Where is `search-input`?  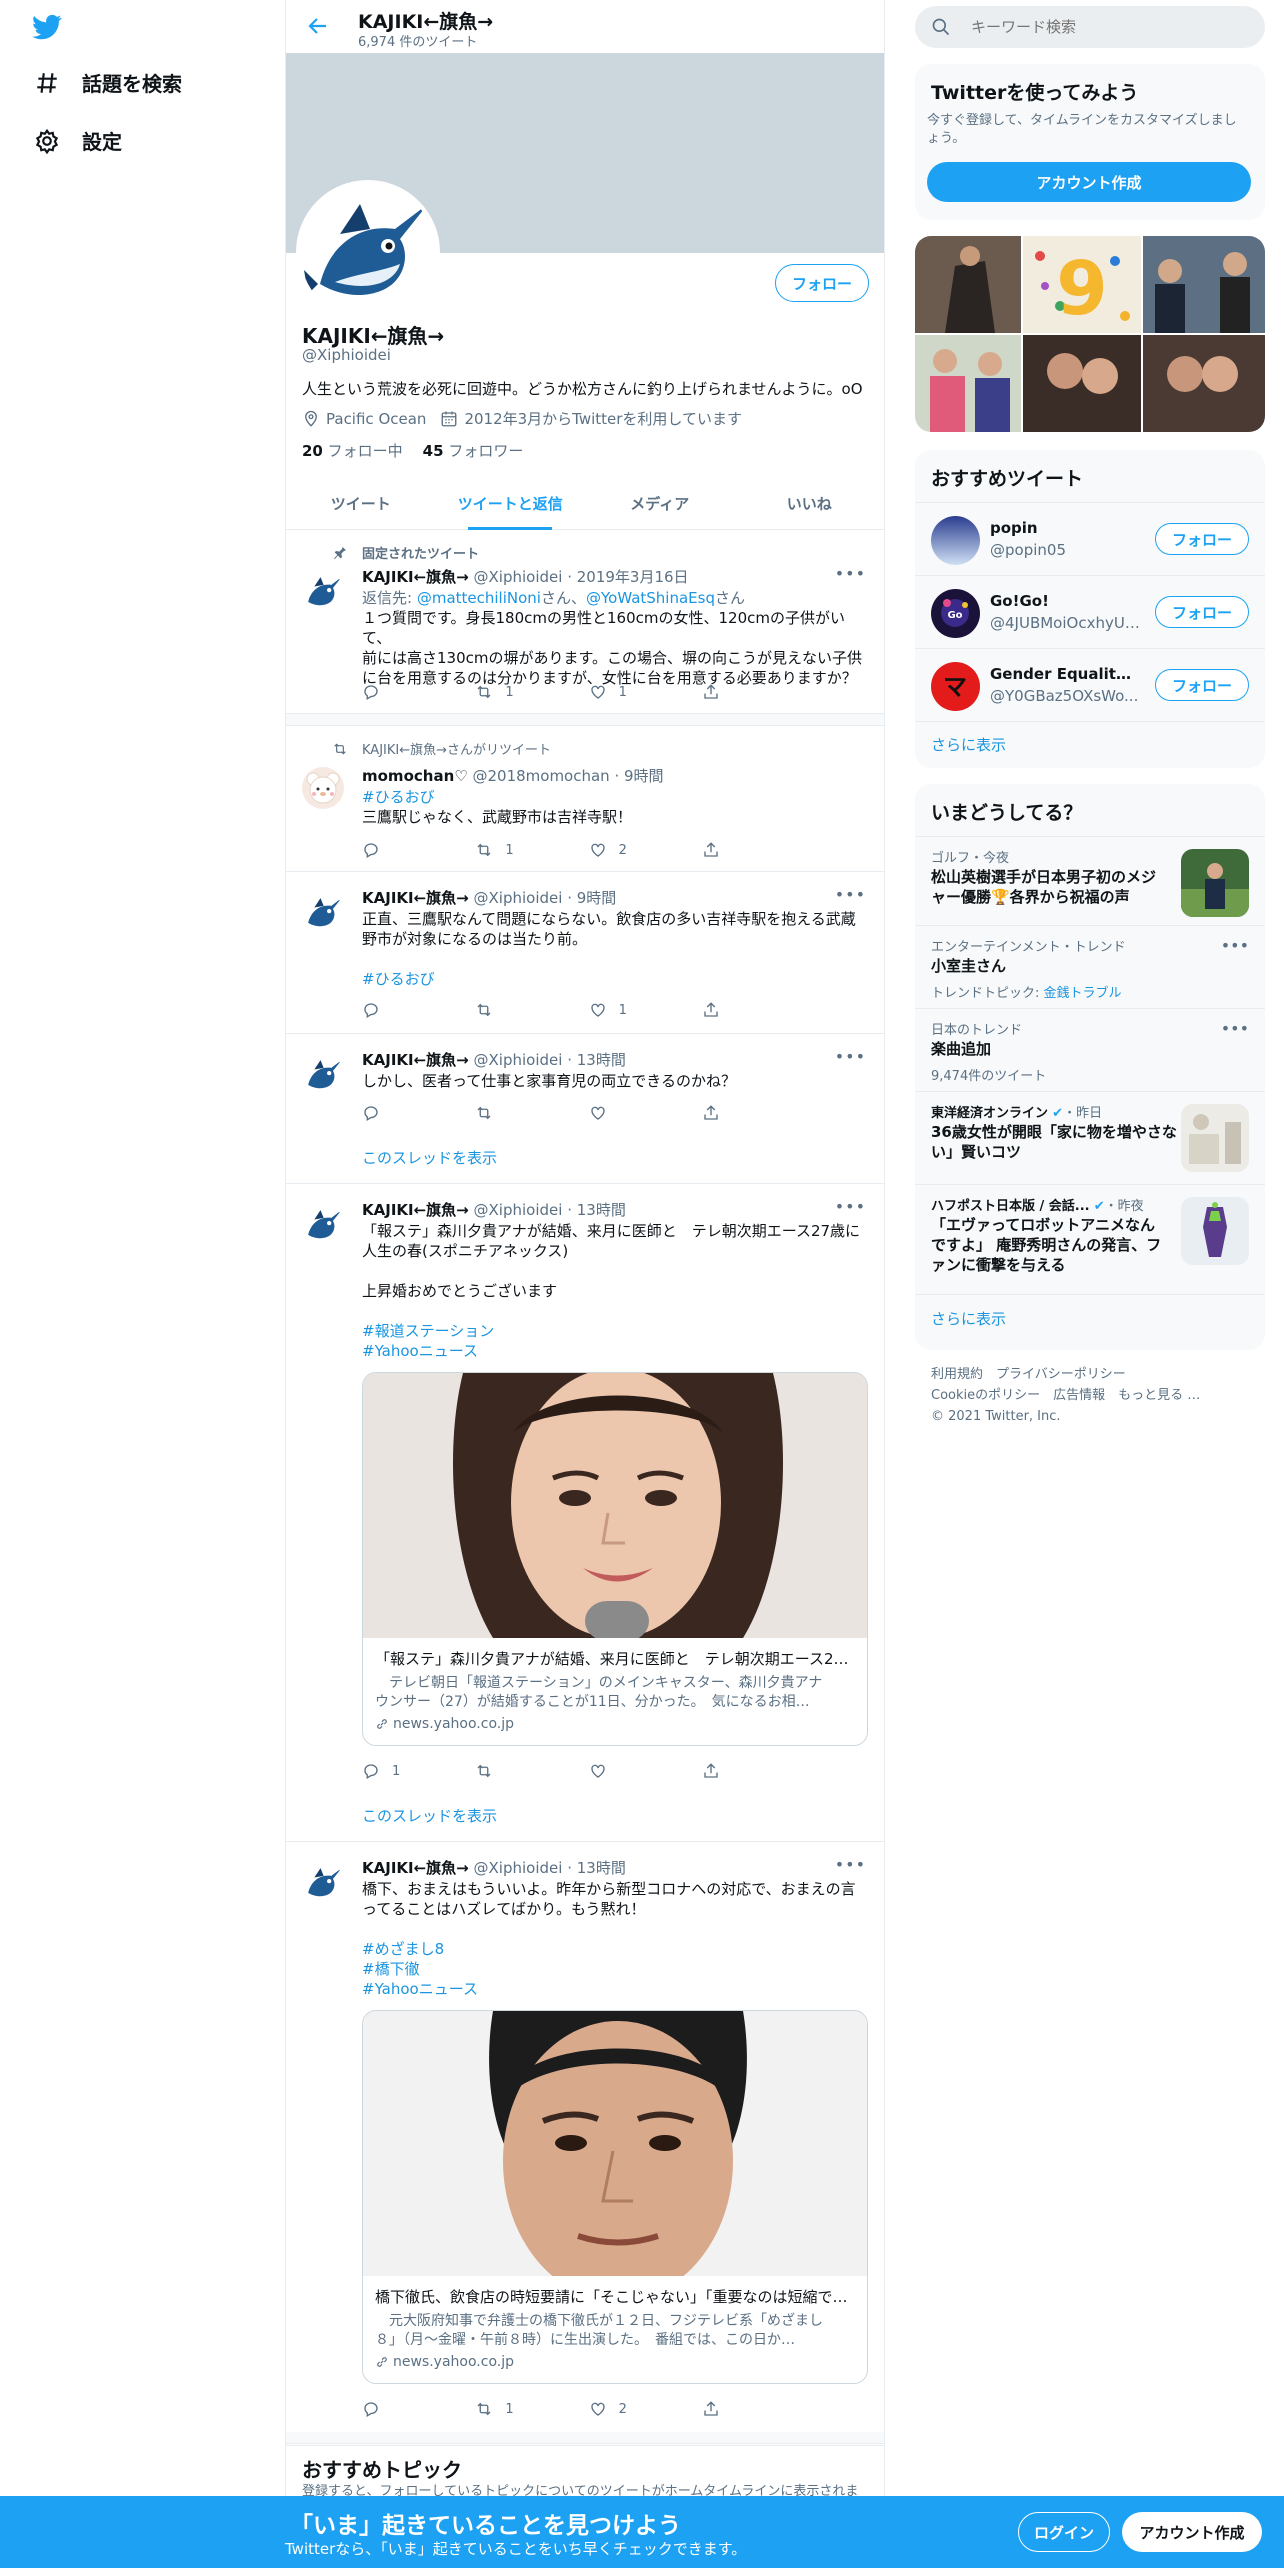
search-input is located at coordinates (1101, 27).